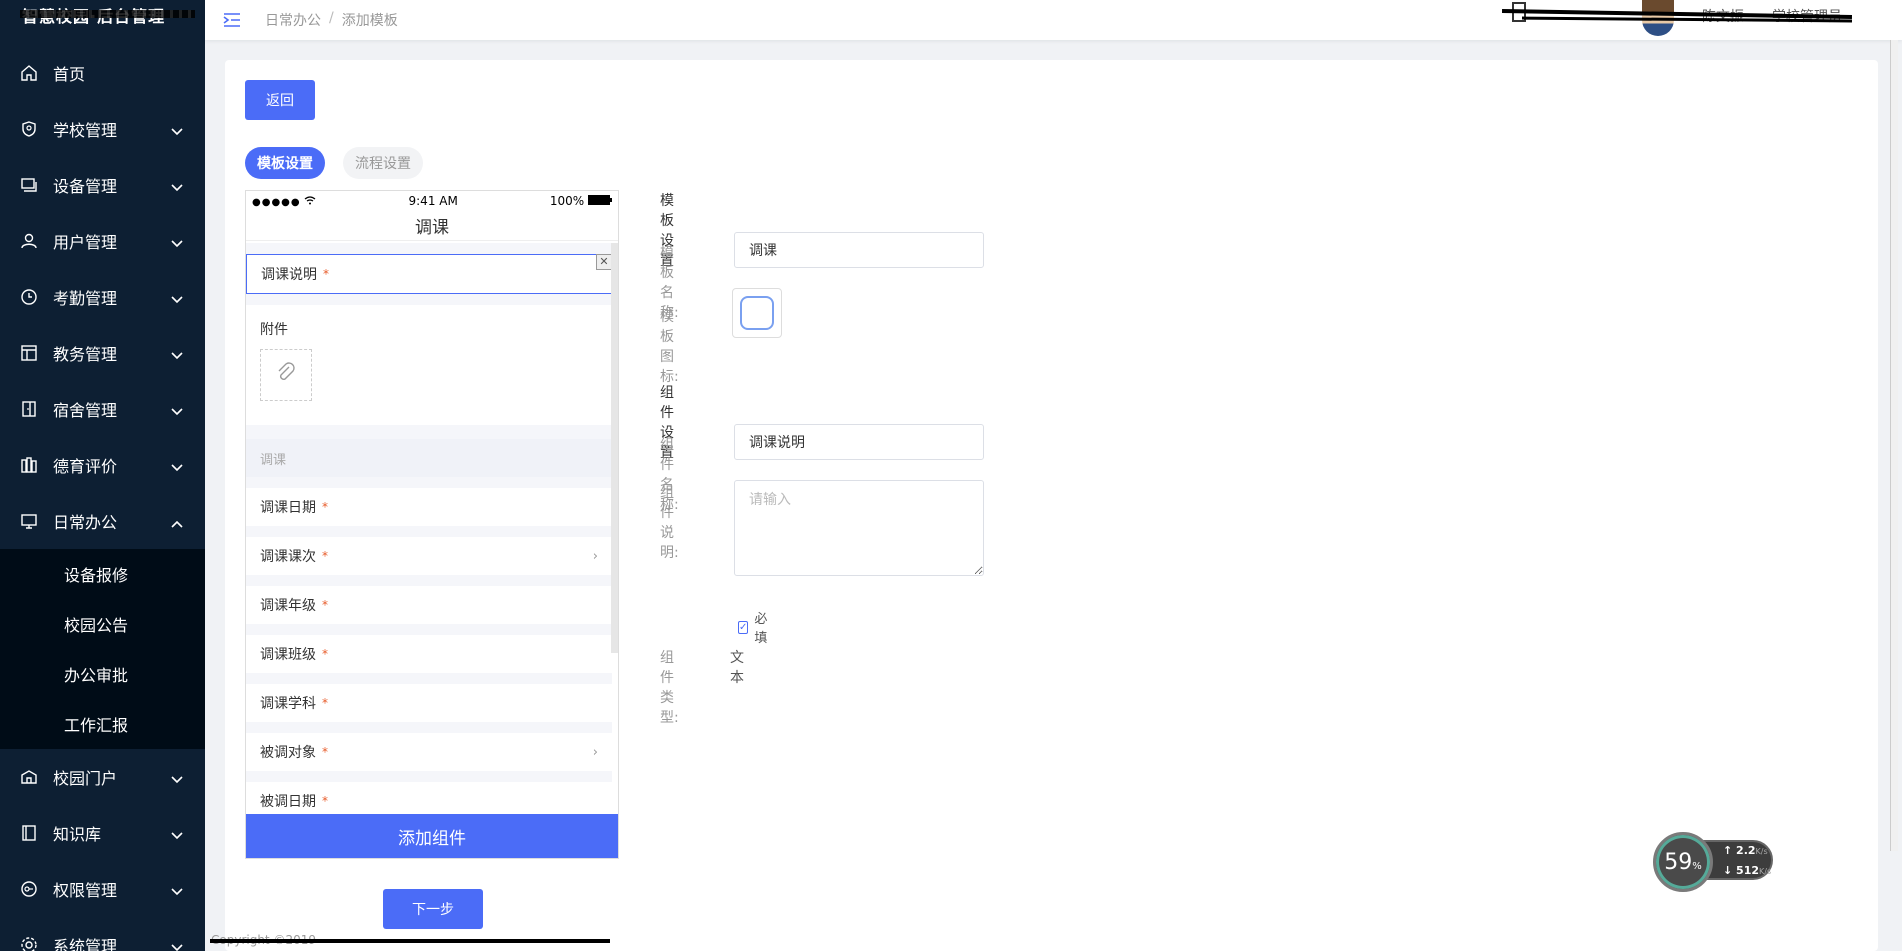 Image resolution: width=1902 pixels, height=951 pixels. I want to click on memory-usage-gauge: 59%, so click(1683, 862).